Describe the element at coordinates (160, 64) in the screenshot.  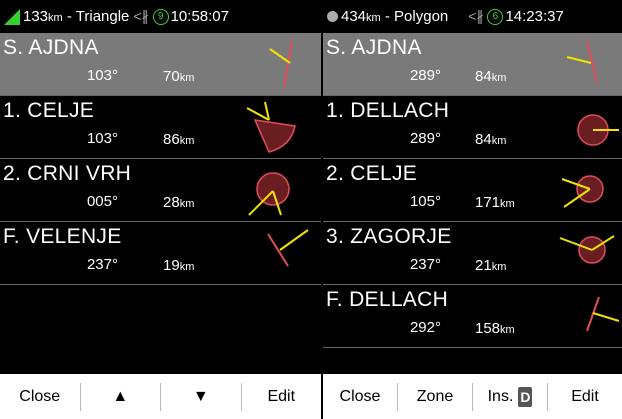
I see `list-item: S. AJDNA 103° 70km` at that location.